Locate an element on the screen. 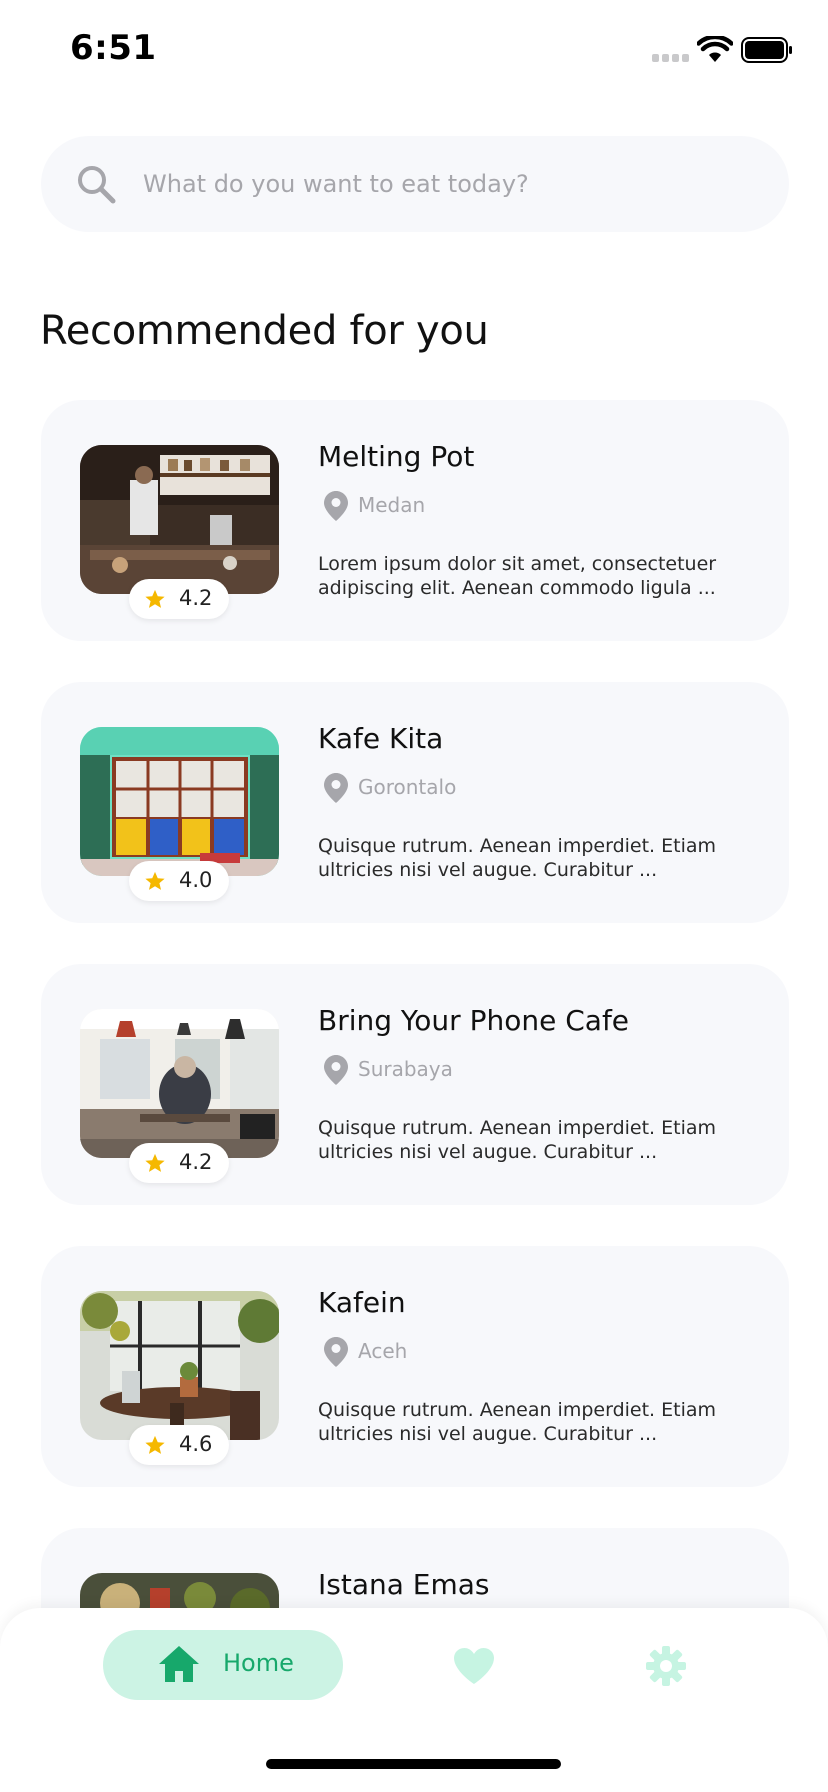 The height and width of the screenshot is (1792, 828). home-icon is located at coordinates (179, 1664).